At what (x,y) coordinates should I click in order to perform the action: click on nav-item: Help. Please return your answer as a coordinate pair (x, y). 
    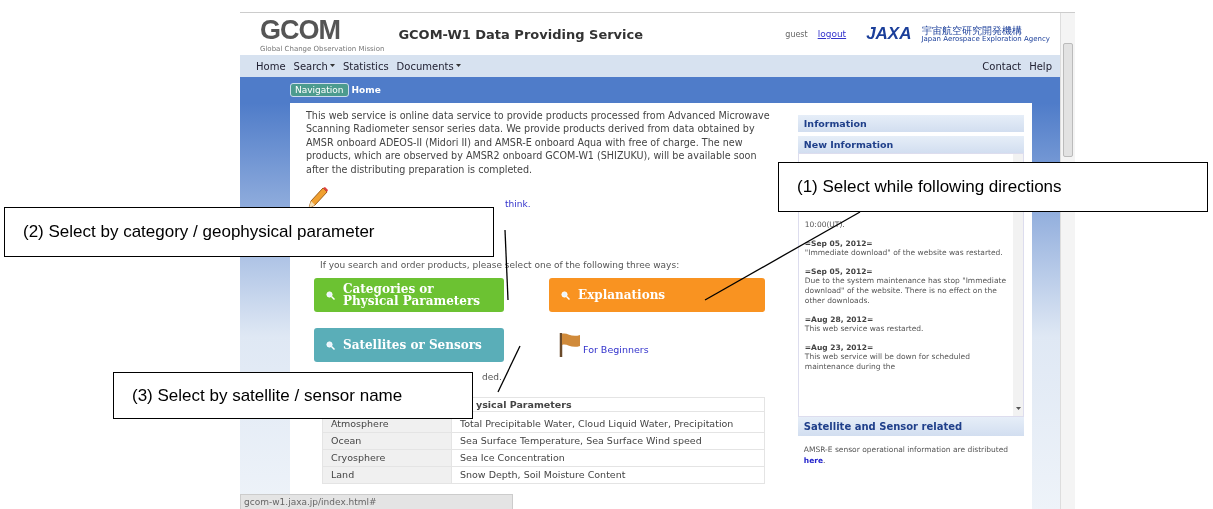
    Looking at the image, I should click on (1040, 66).